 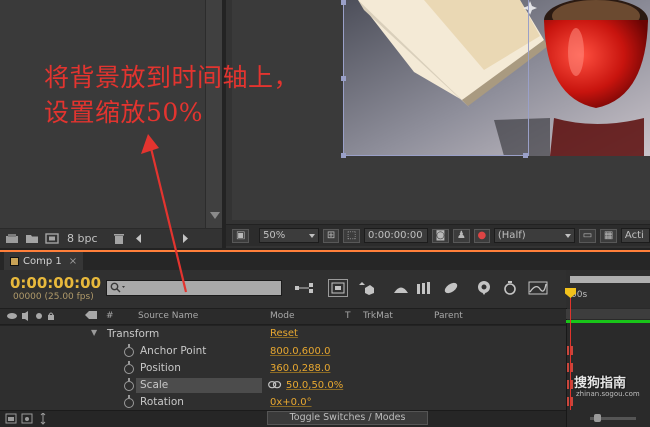 I want to click on viewer-timecode: 0:00:00:00, so click(x=395, y=235).